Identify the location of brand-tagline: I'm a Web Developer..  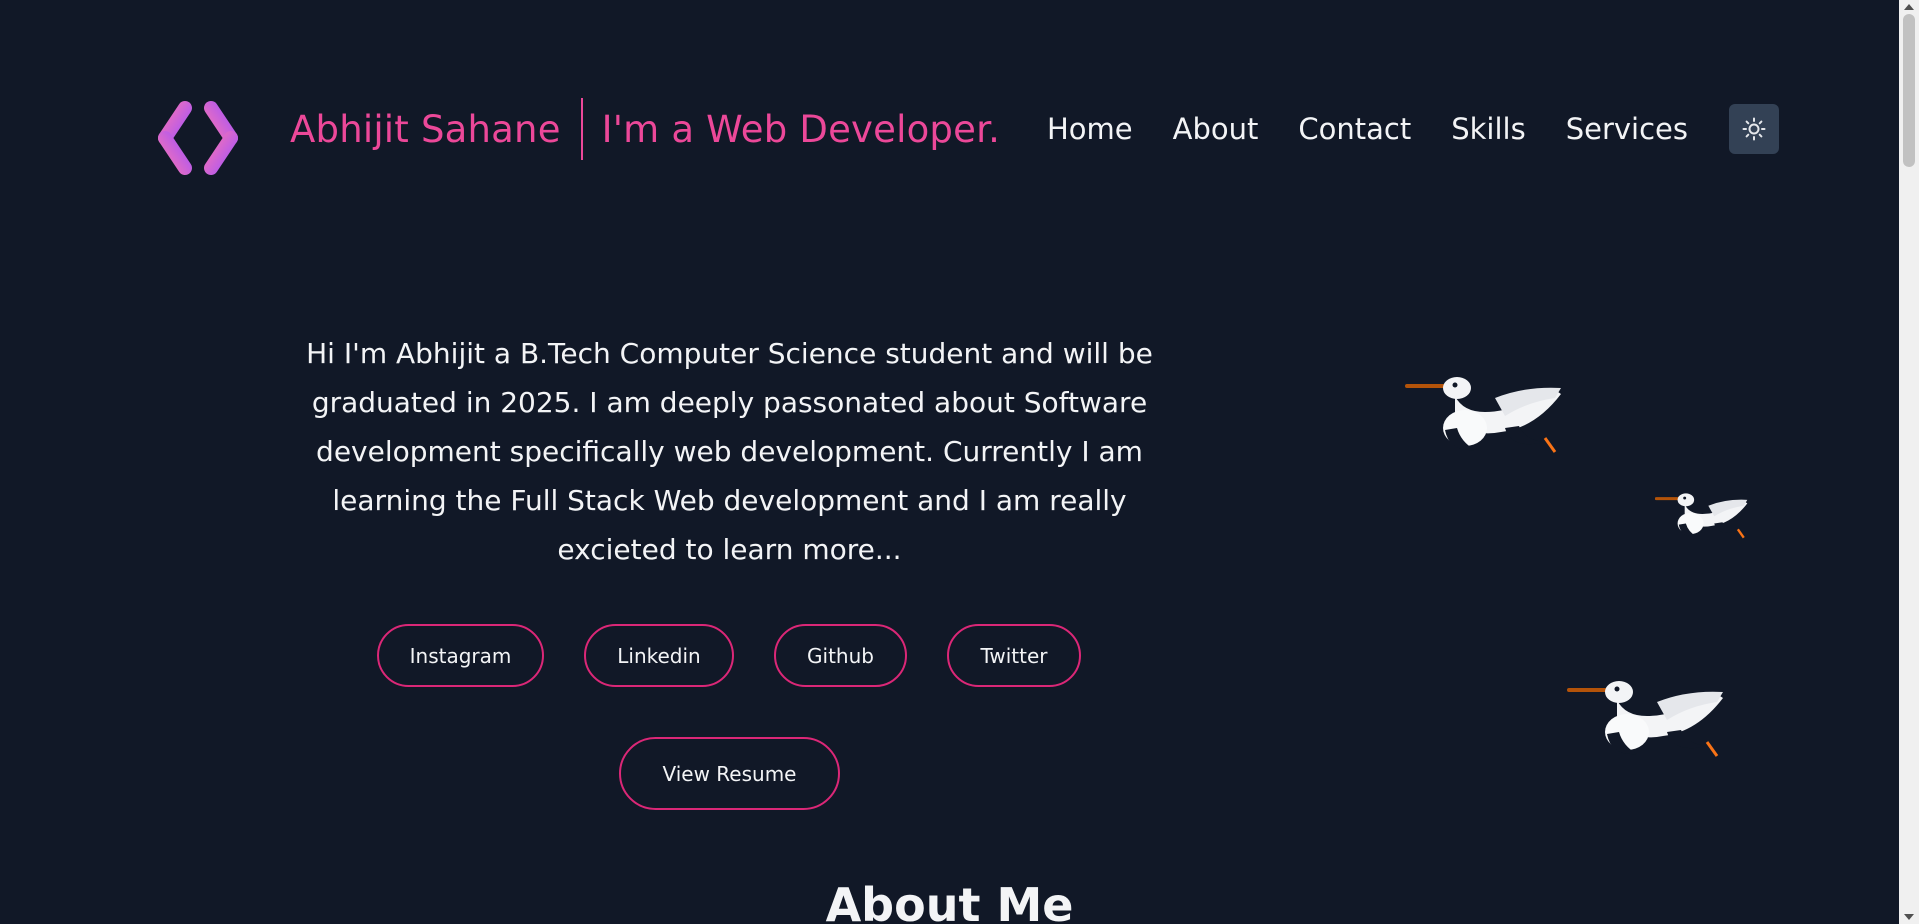
(801, 129).